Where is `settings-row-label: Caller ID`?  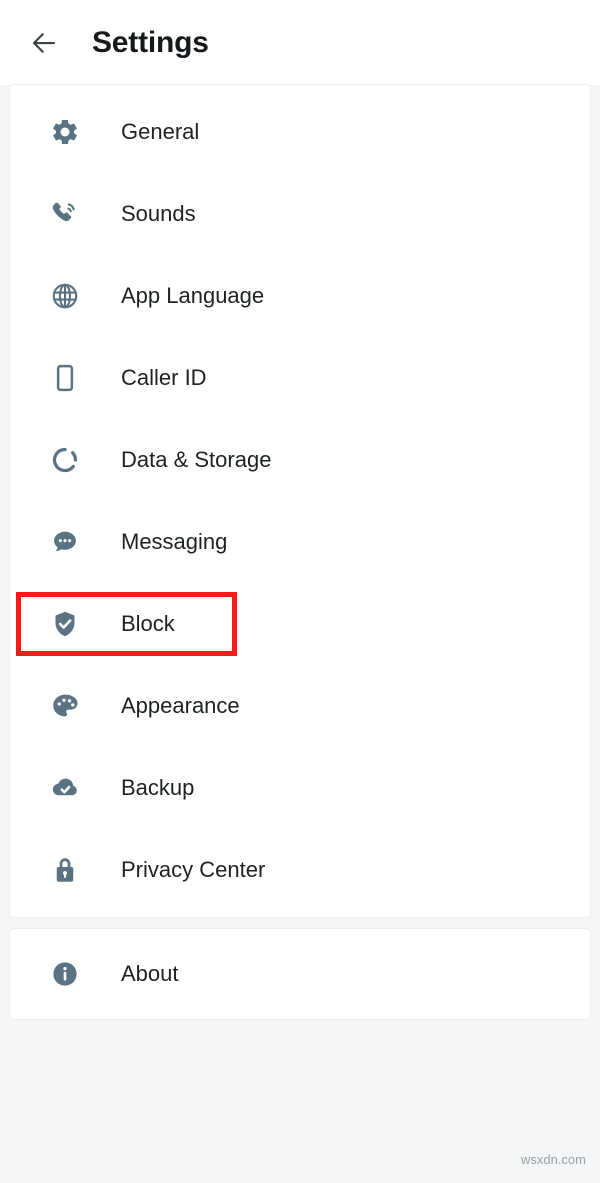
settings-row-label: Caller ID is located at coordinates (164, 377).